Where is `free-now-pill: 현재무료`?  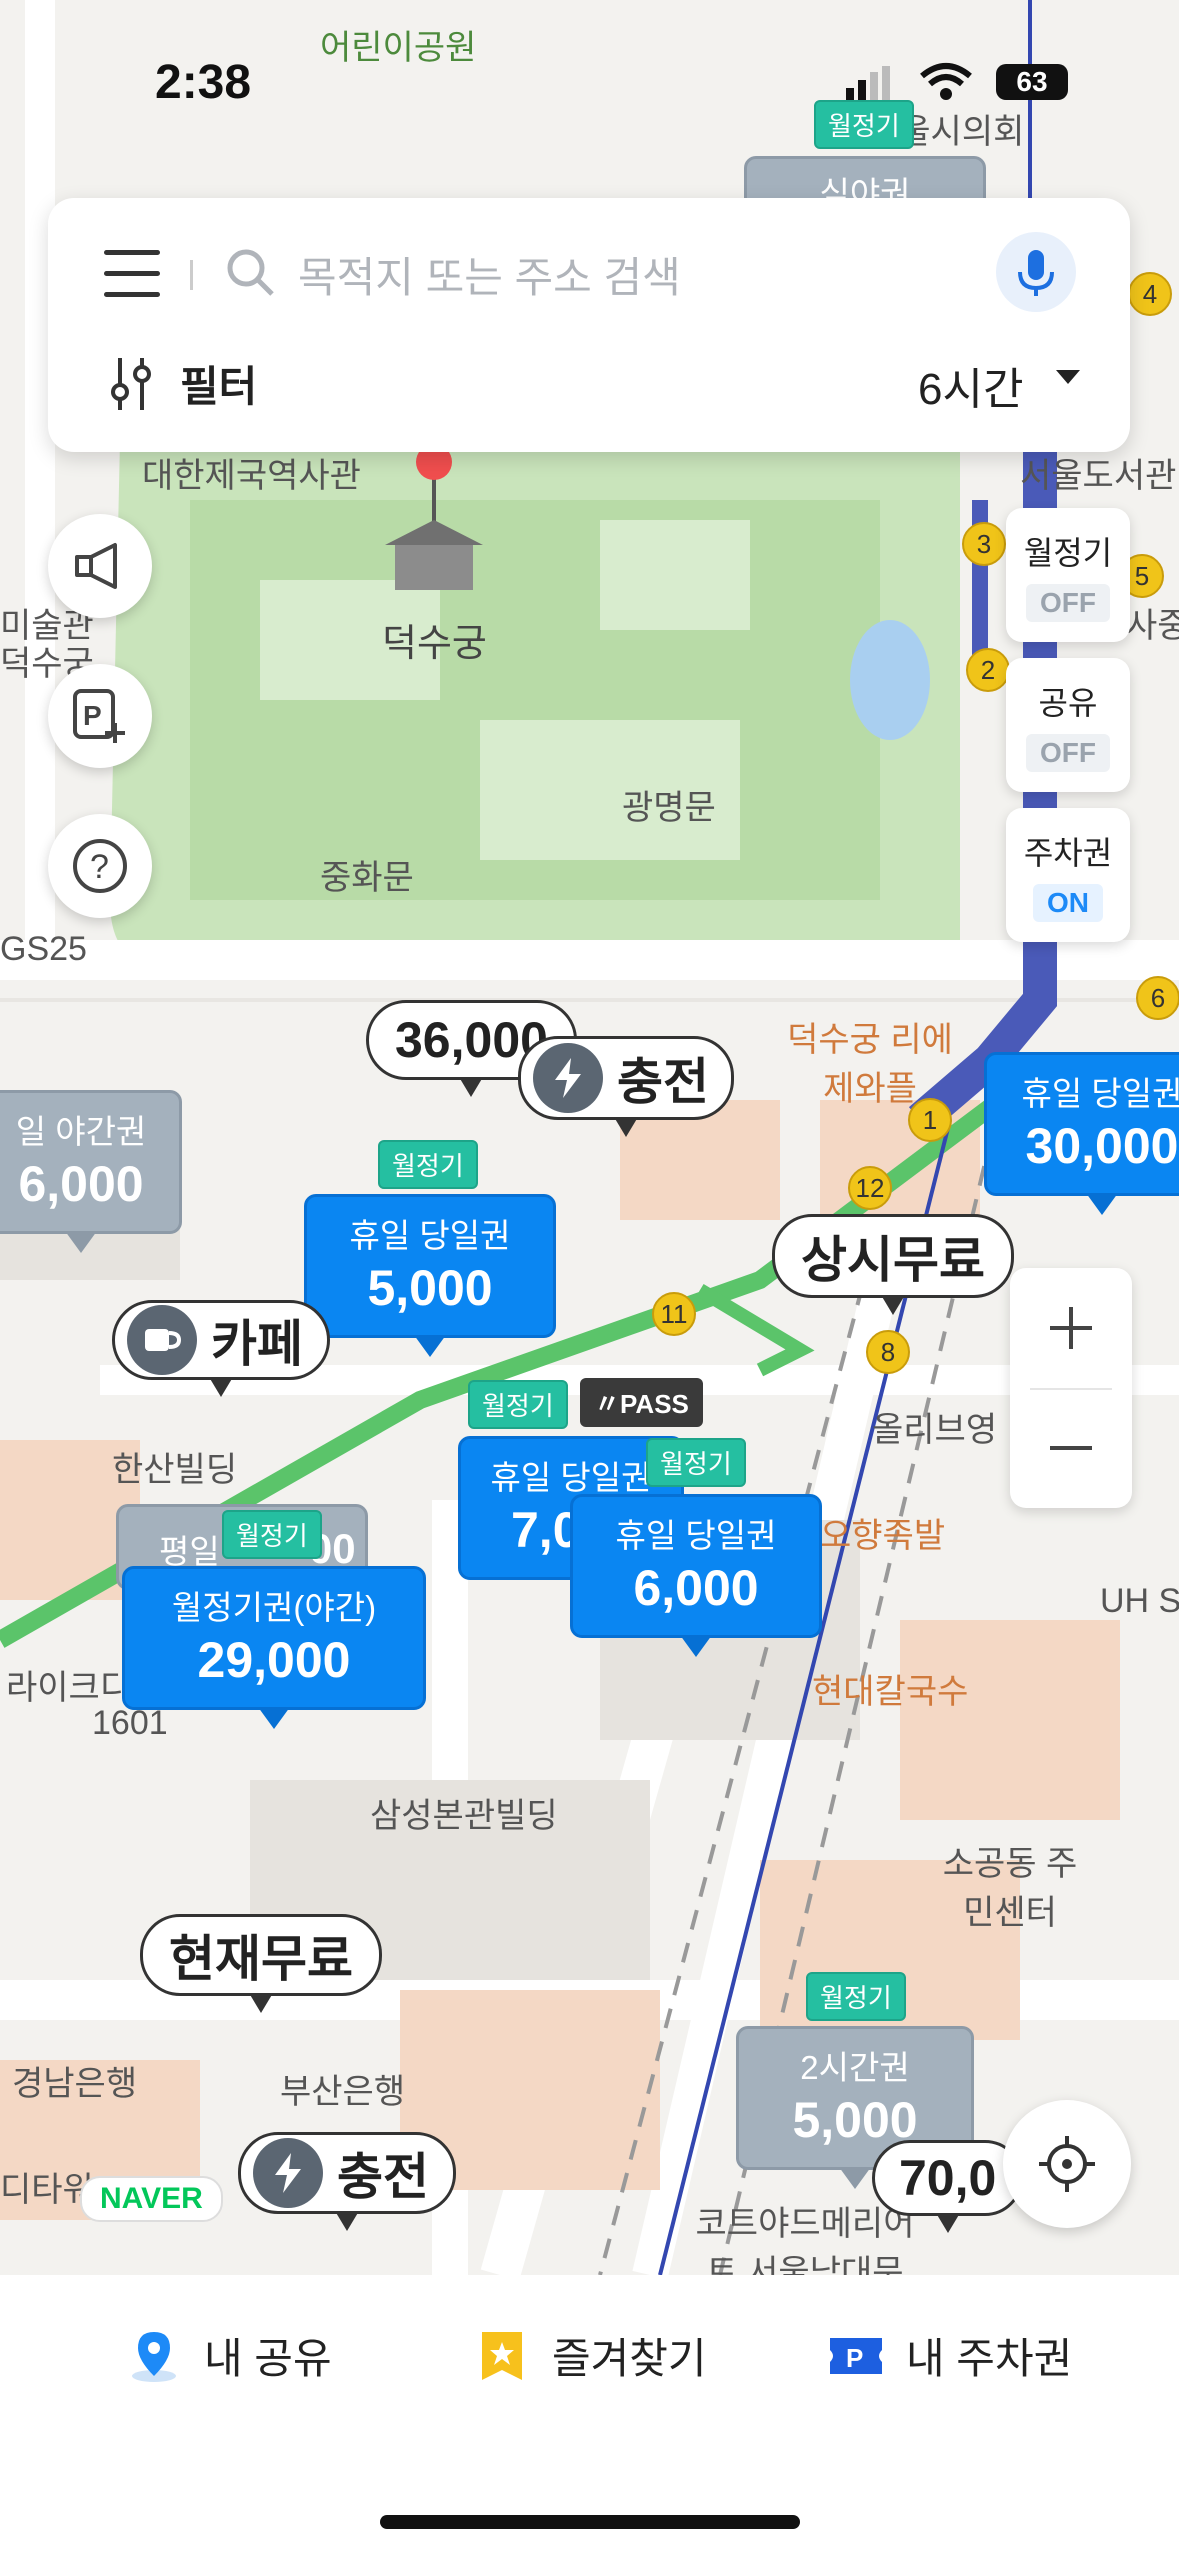 free-now-pill: 현재무료 is located at coordinates (261, 1963).